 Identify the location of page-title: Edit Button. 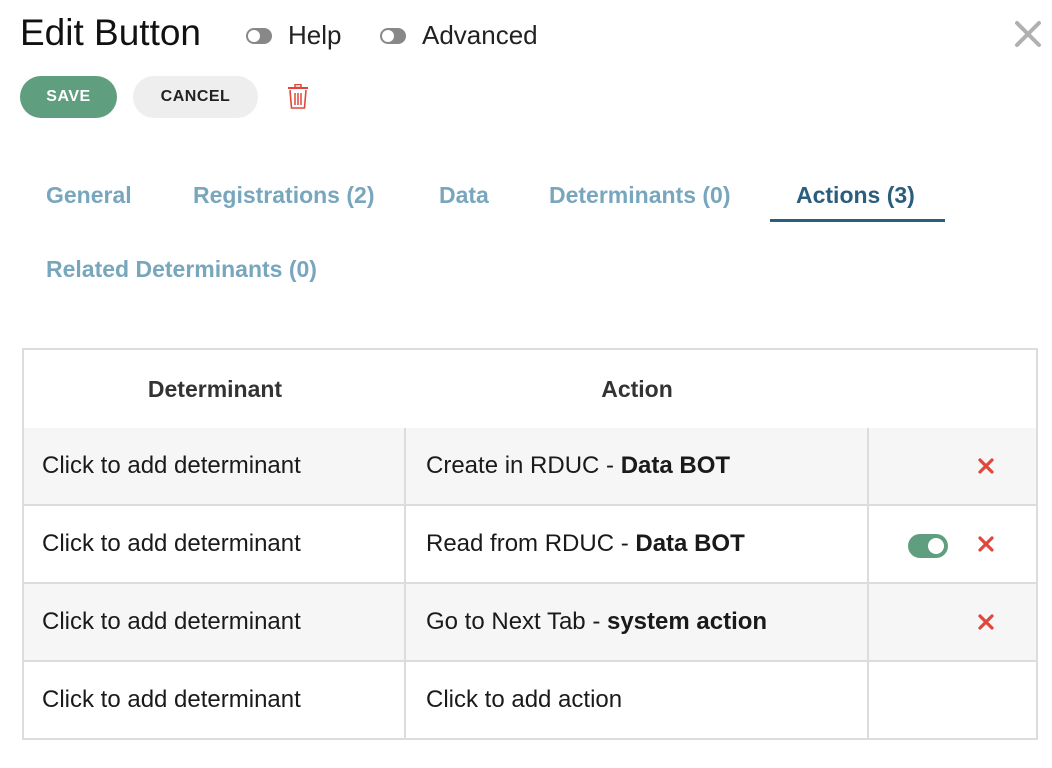
(111, 32).